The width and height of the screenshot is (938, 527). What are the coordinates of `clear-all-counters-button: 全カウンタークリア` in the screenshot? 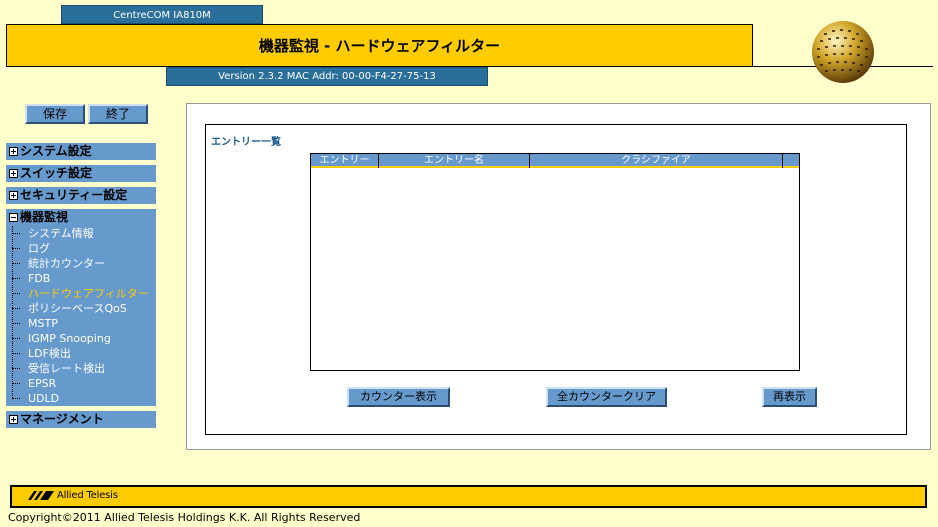 It's located at (606, 397).